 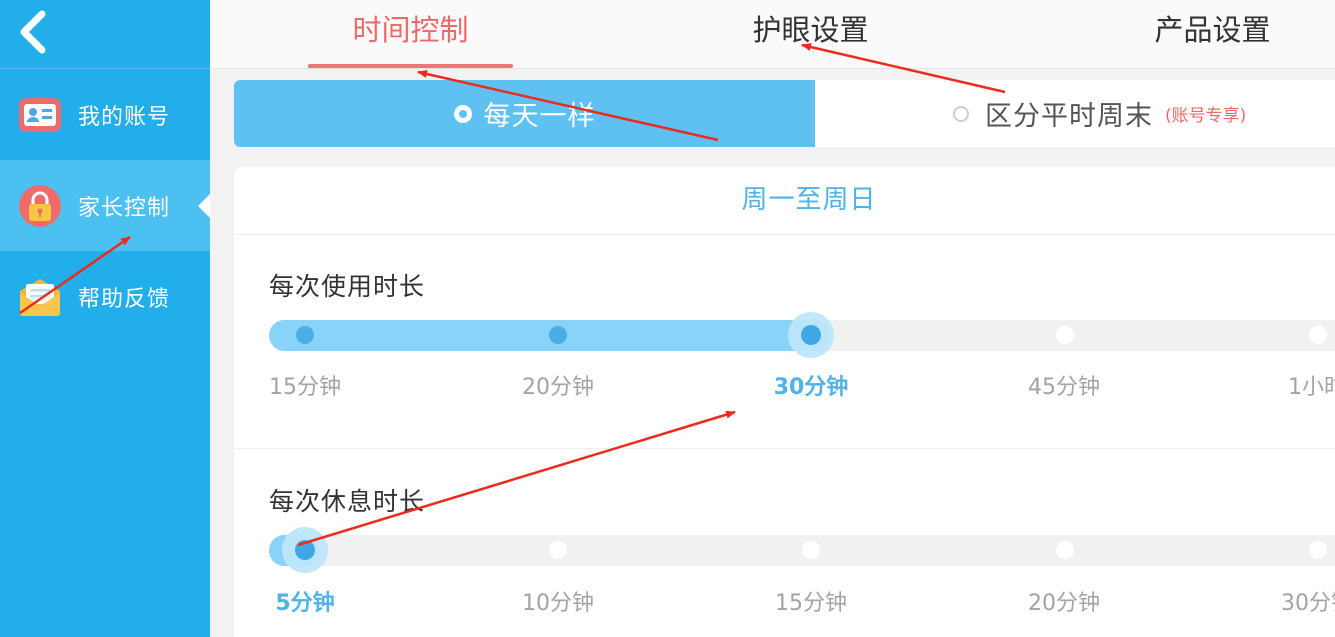 I want to click on usage-duration-slider, so click(x=802, y=335).